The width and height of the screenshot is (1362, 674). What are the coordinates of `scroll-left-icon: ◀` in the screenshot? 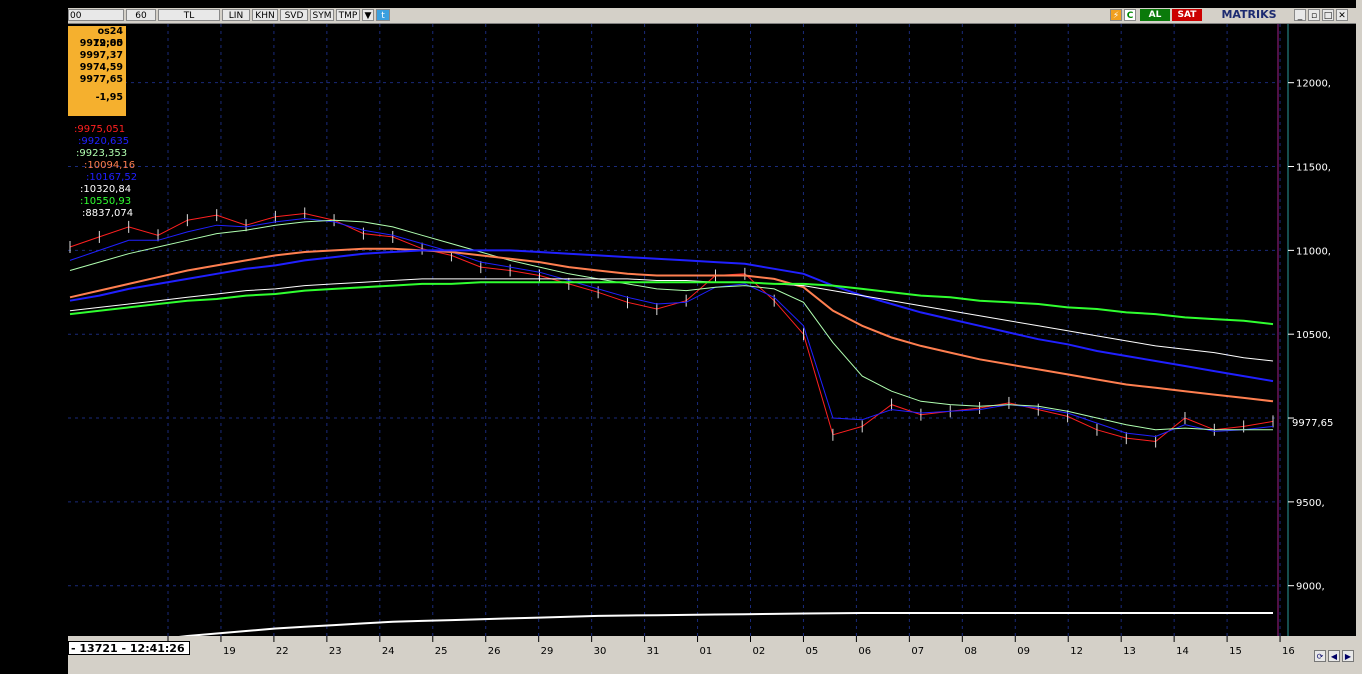 It's located at (1334, 656).